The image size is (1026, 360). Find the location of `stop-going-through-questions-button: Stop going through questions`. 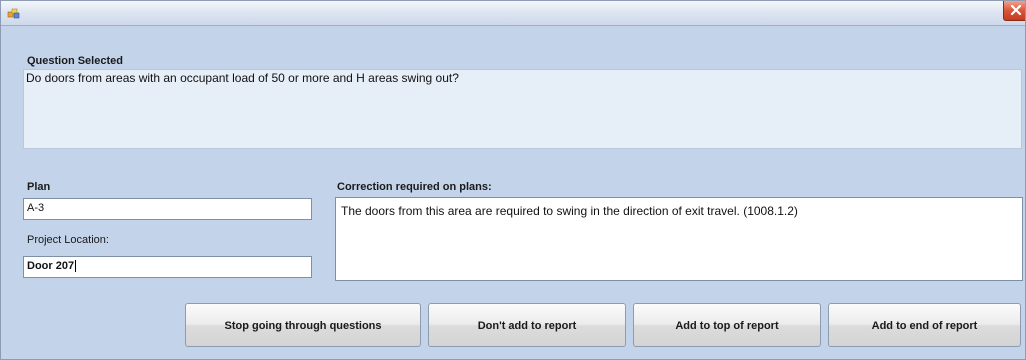

stop-going-through-questions-button: Stop going through questions is located at coordinates (303, 325).